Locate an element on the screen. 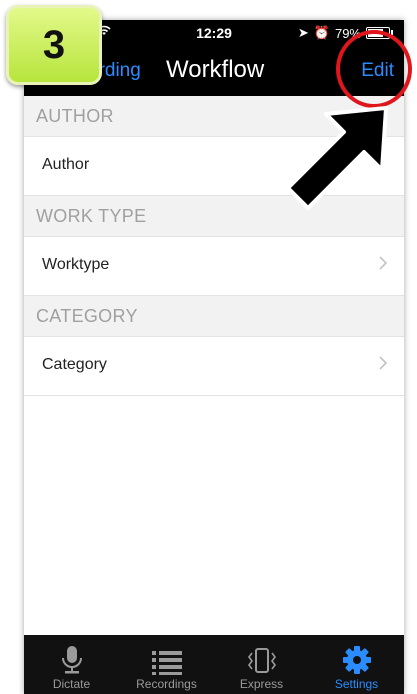 The width and height of the screenshot is (417, 694). gear-icon is located at coordinates (356, 660).